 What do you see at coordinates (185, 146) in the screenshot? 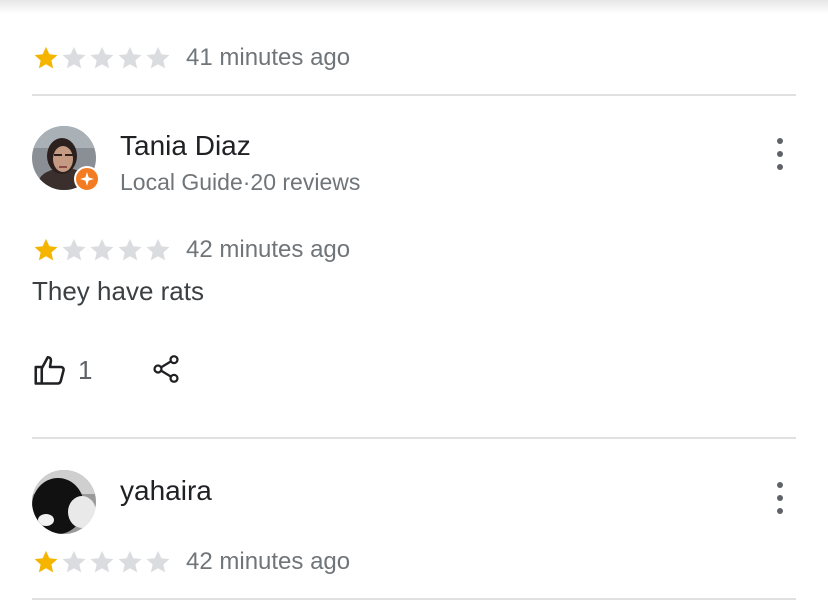
I see `reviewer-name: Tania Diaz` at bounding box center [185, 146].